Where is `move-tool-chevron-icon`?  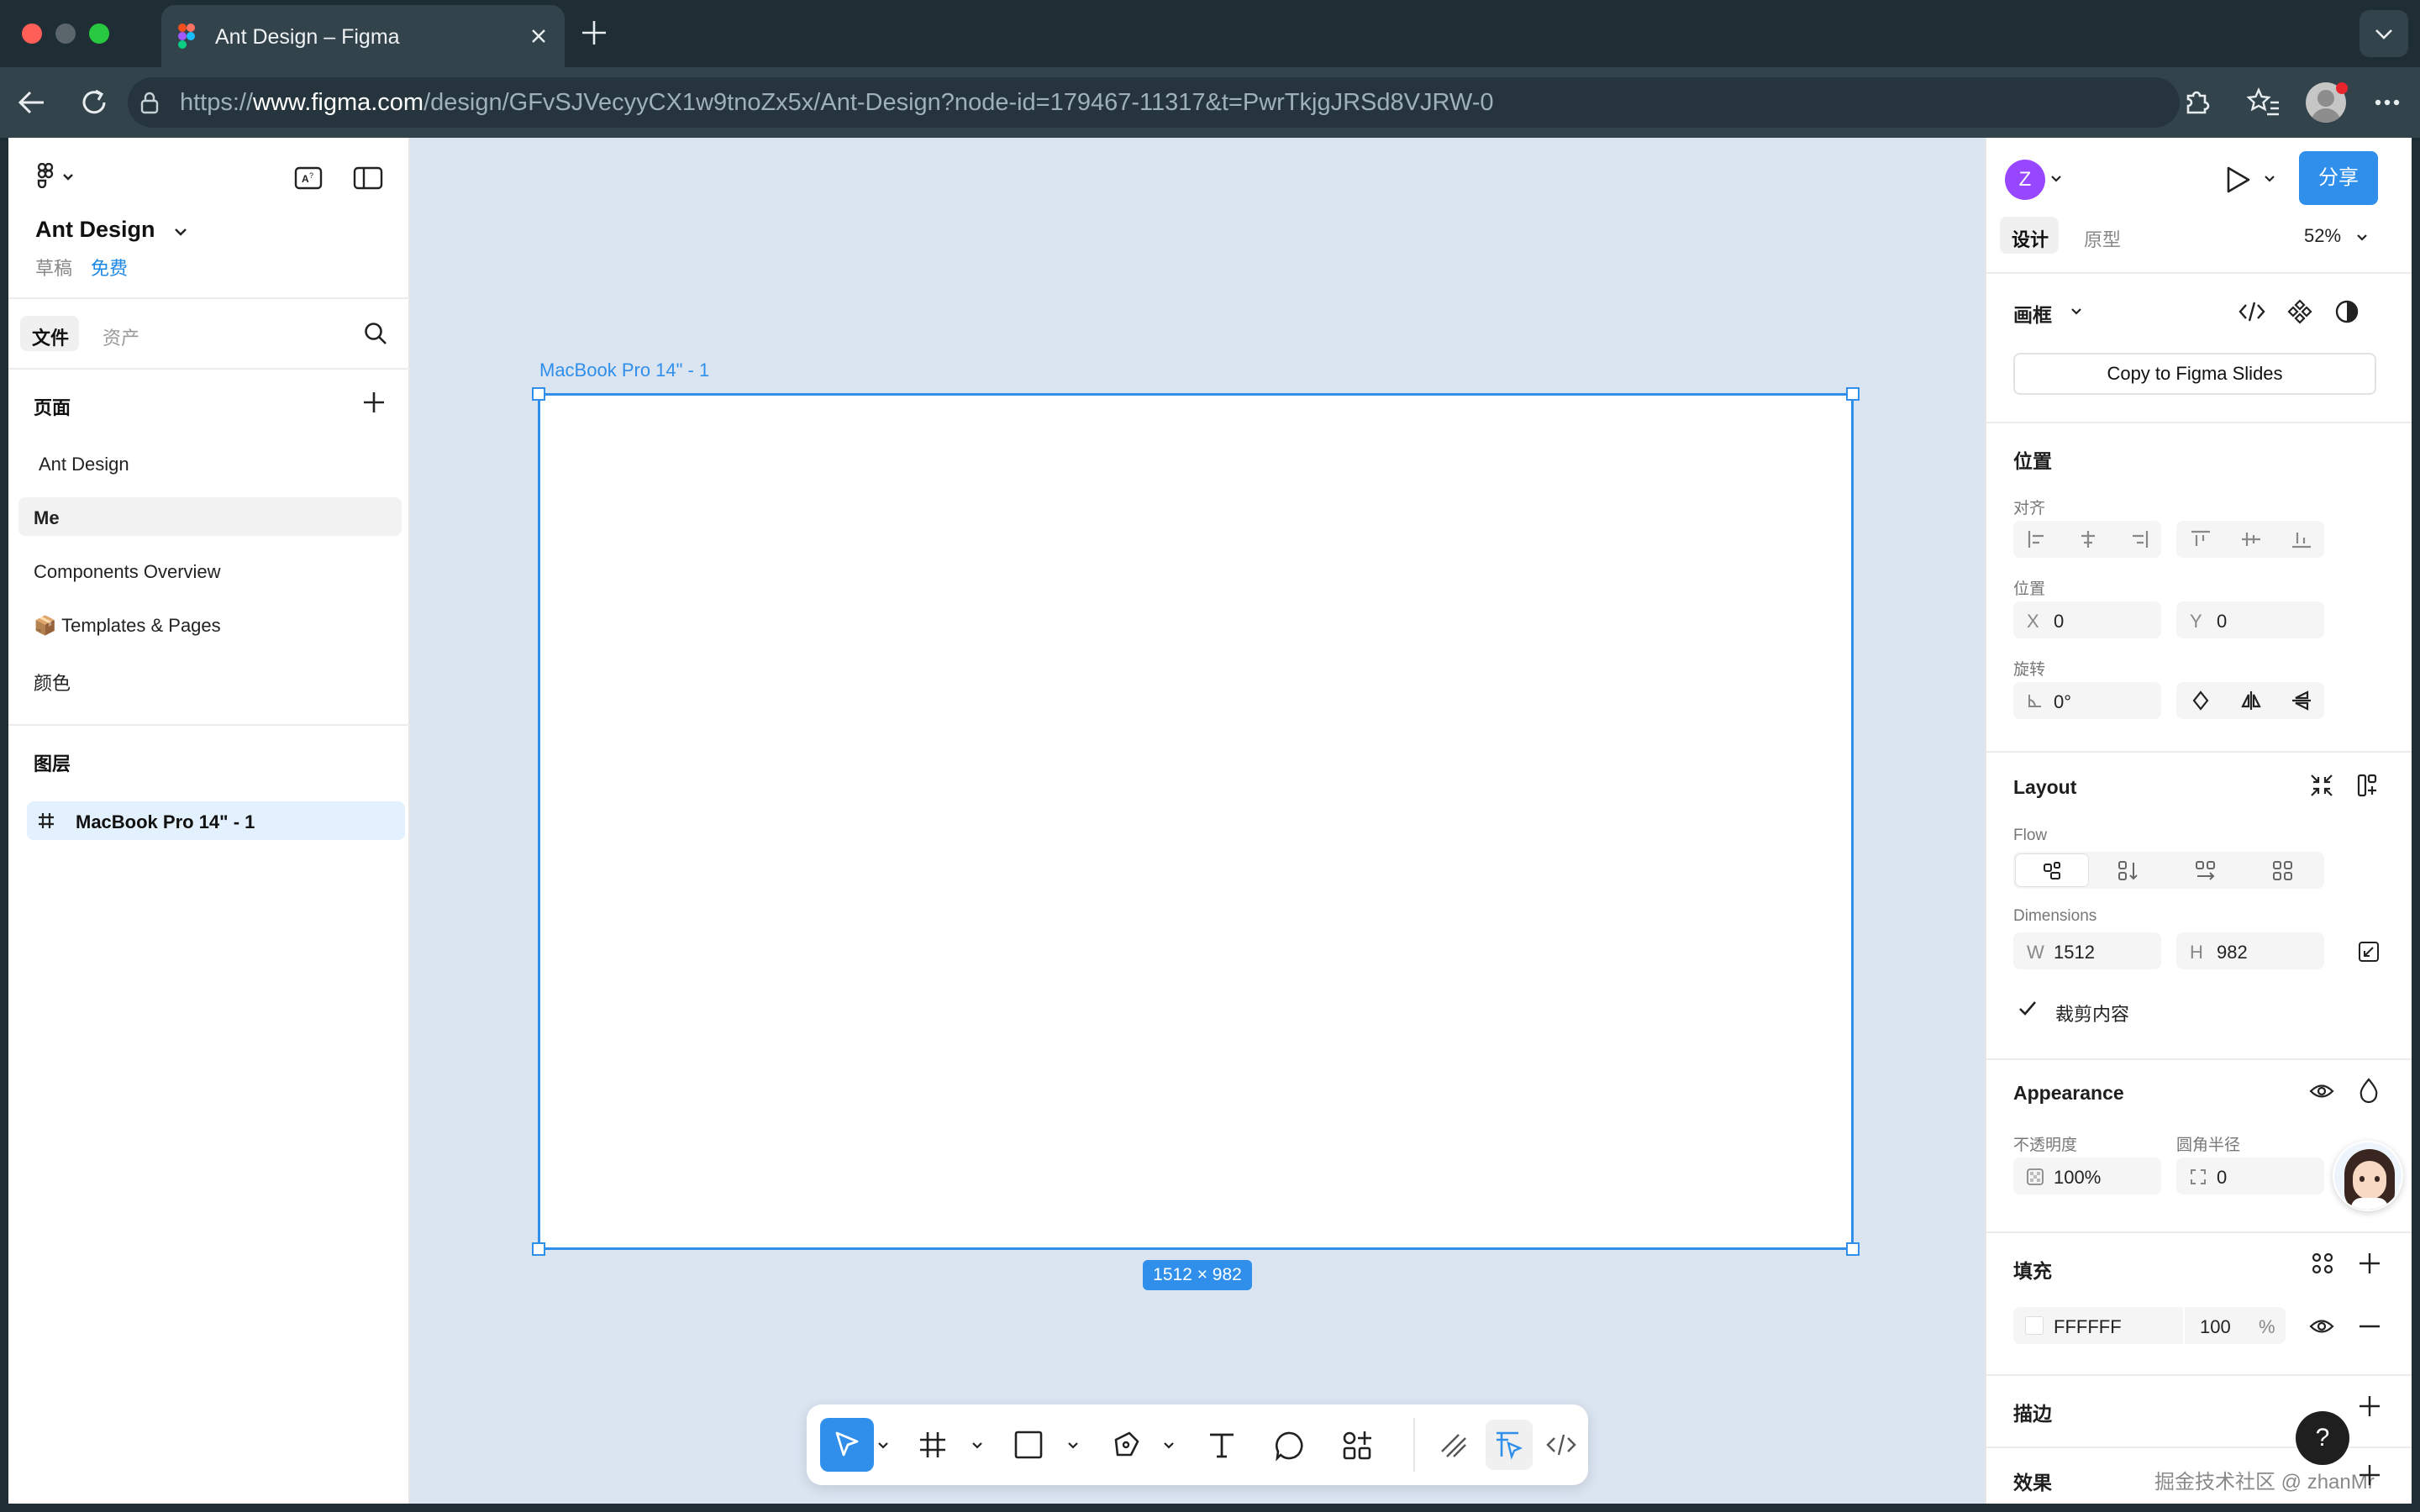 move-tool-chevron-icon is located at coordinates (883, 1445).